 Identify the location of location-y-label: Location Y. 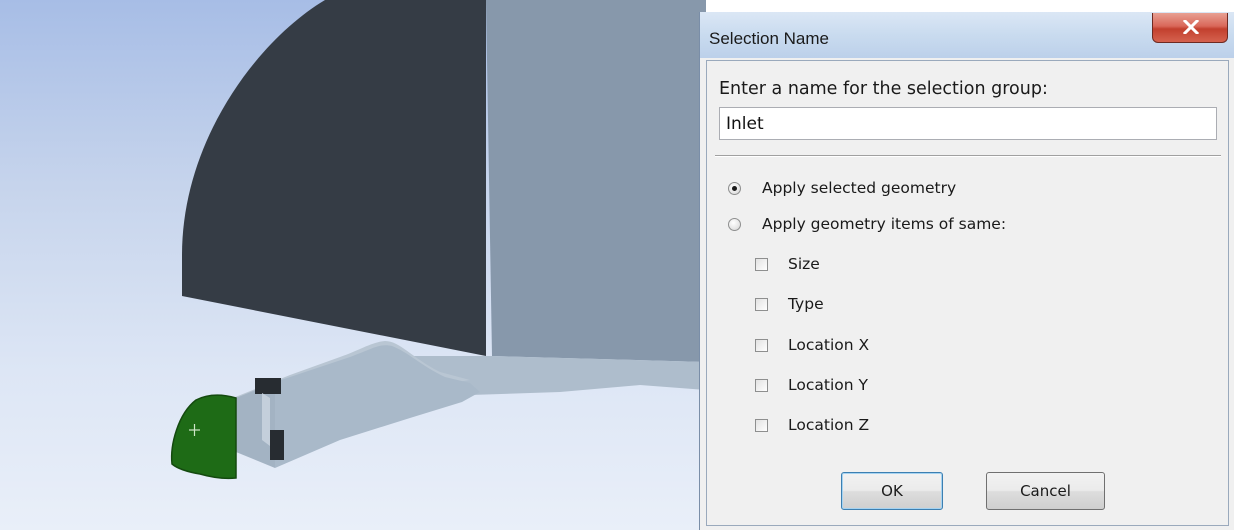
(828, 385).